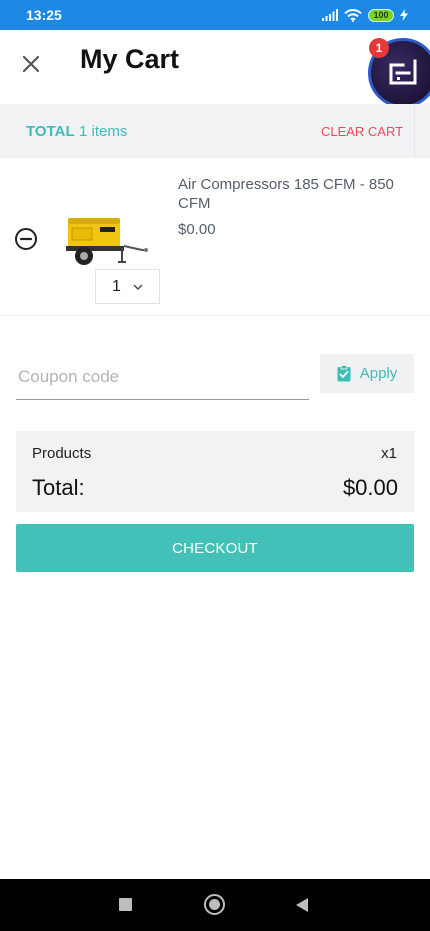  What do you see at coordinates (107, 241) in the screenshot?
I see `air-compressor-image` at bounding box center [107, 241].